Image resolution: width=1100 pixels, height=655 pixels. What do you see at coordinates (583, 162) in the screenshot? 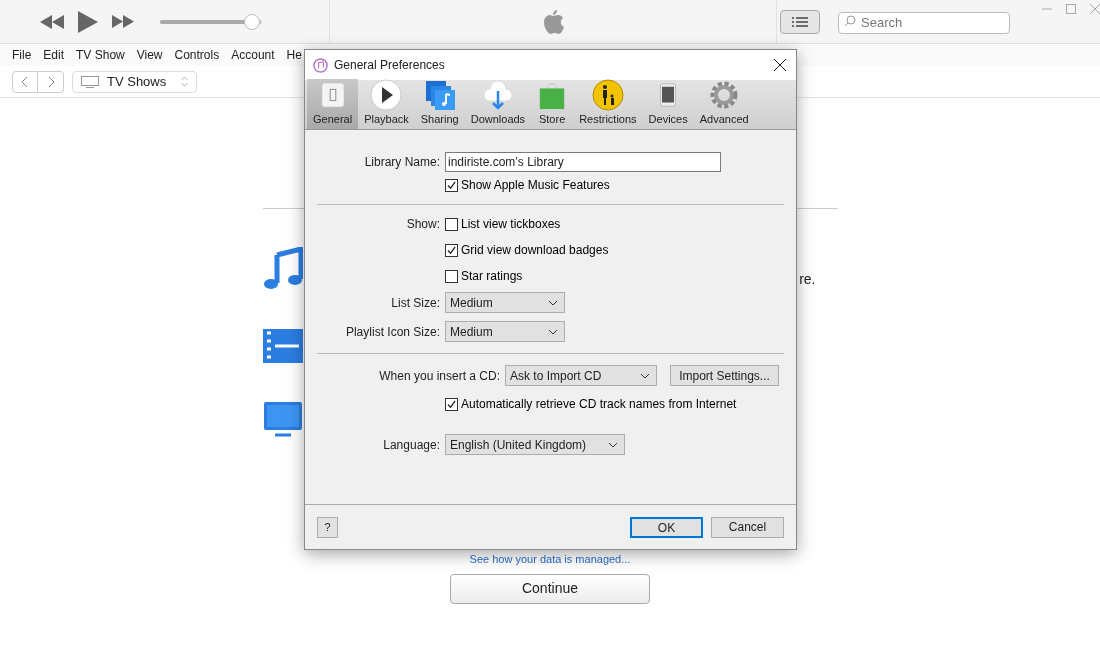
I see `library-name-field: indiriste.com’s Library` at bounding box center [583, 162].